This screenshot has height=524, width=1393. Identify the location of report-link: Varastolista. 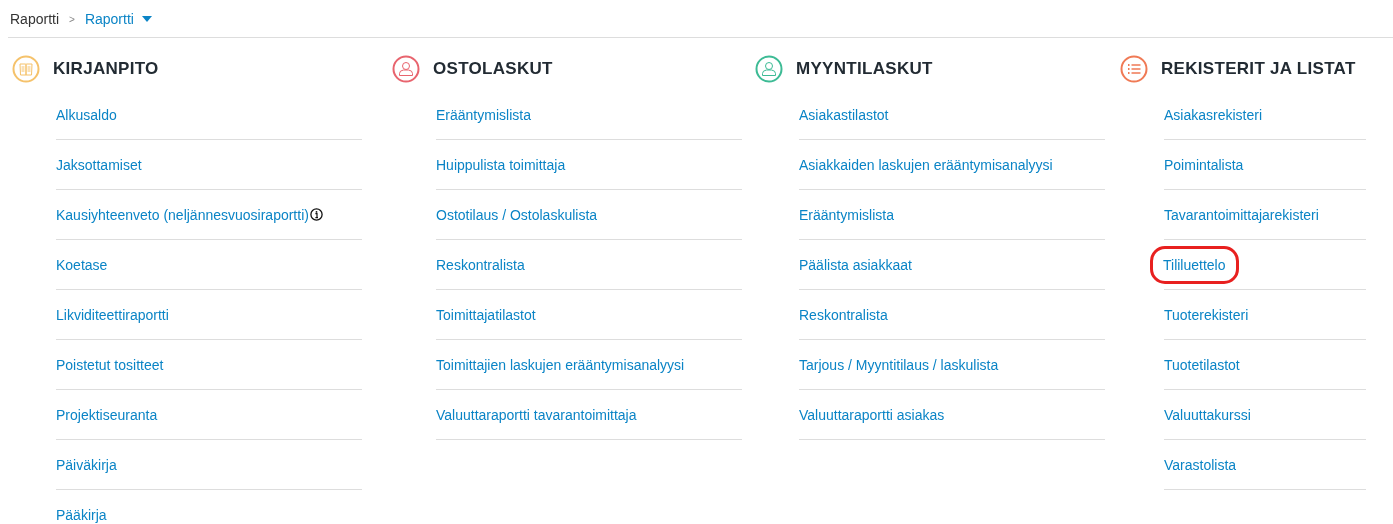
(1200, 464).